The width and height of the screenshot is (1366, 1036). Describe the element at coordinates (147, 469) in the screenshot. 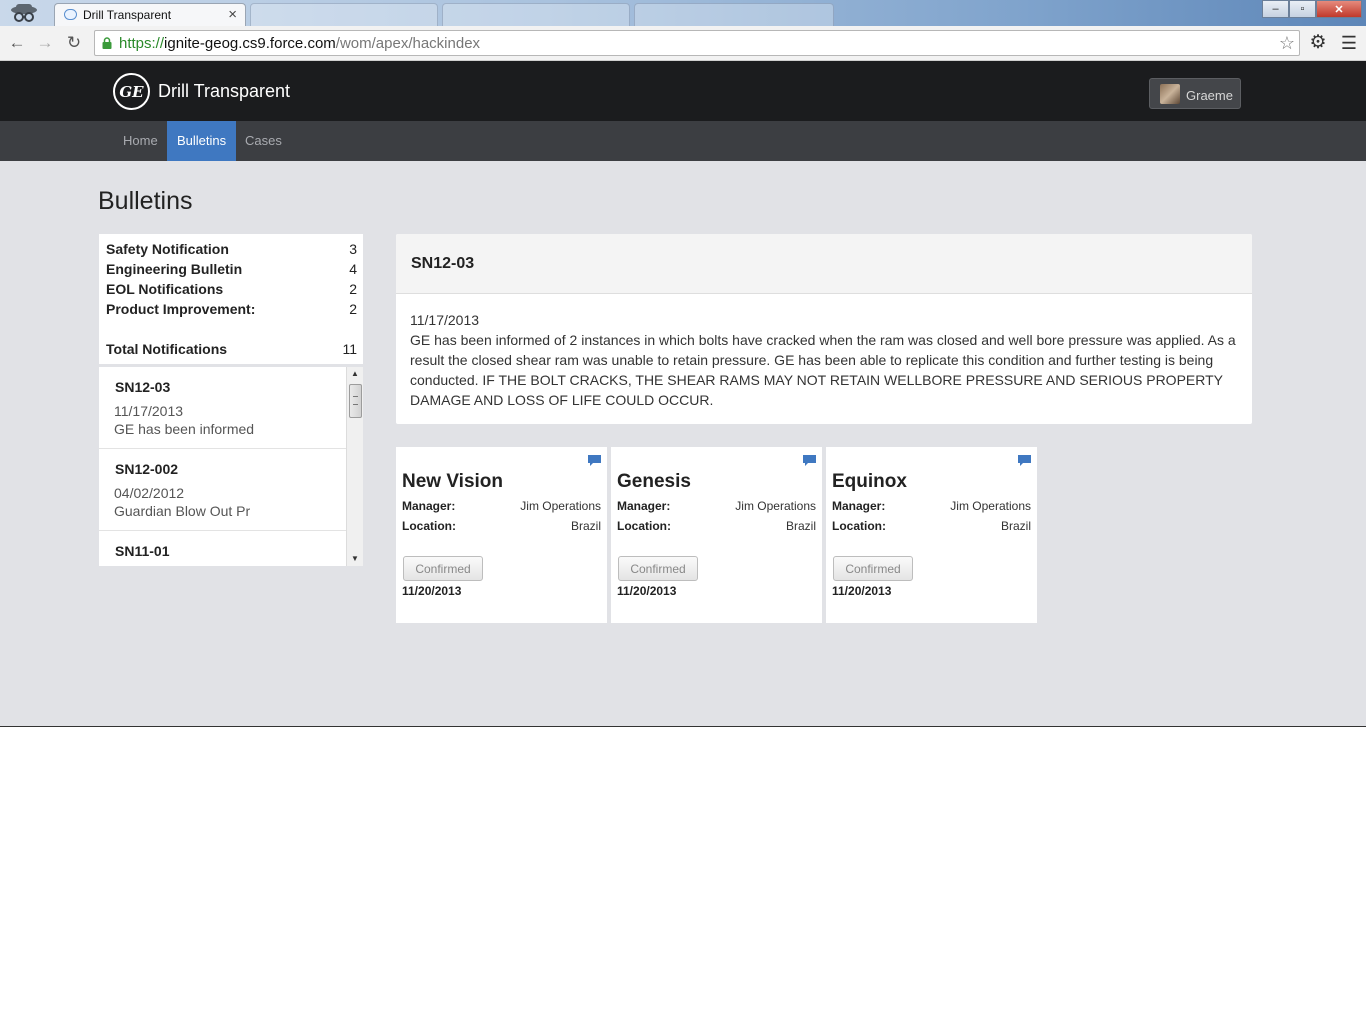

I see `bulletin-code: SN12-002` at that location.